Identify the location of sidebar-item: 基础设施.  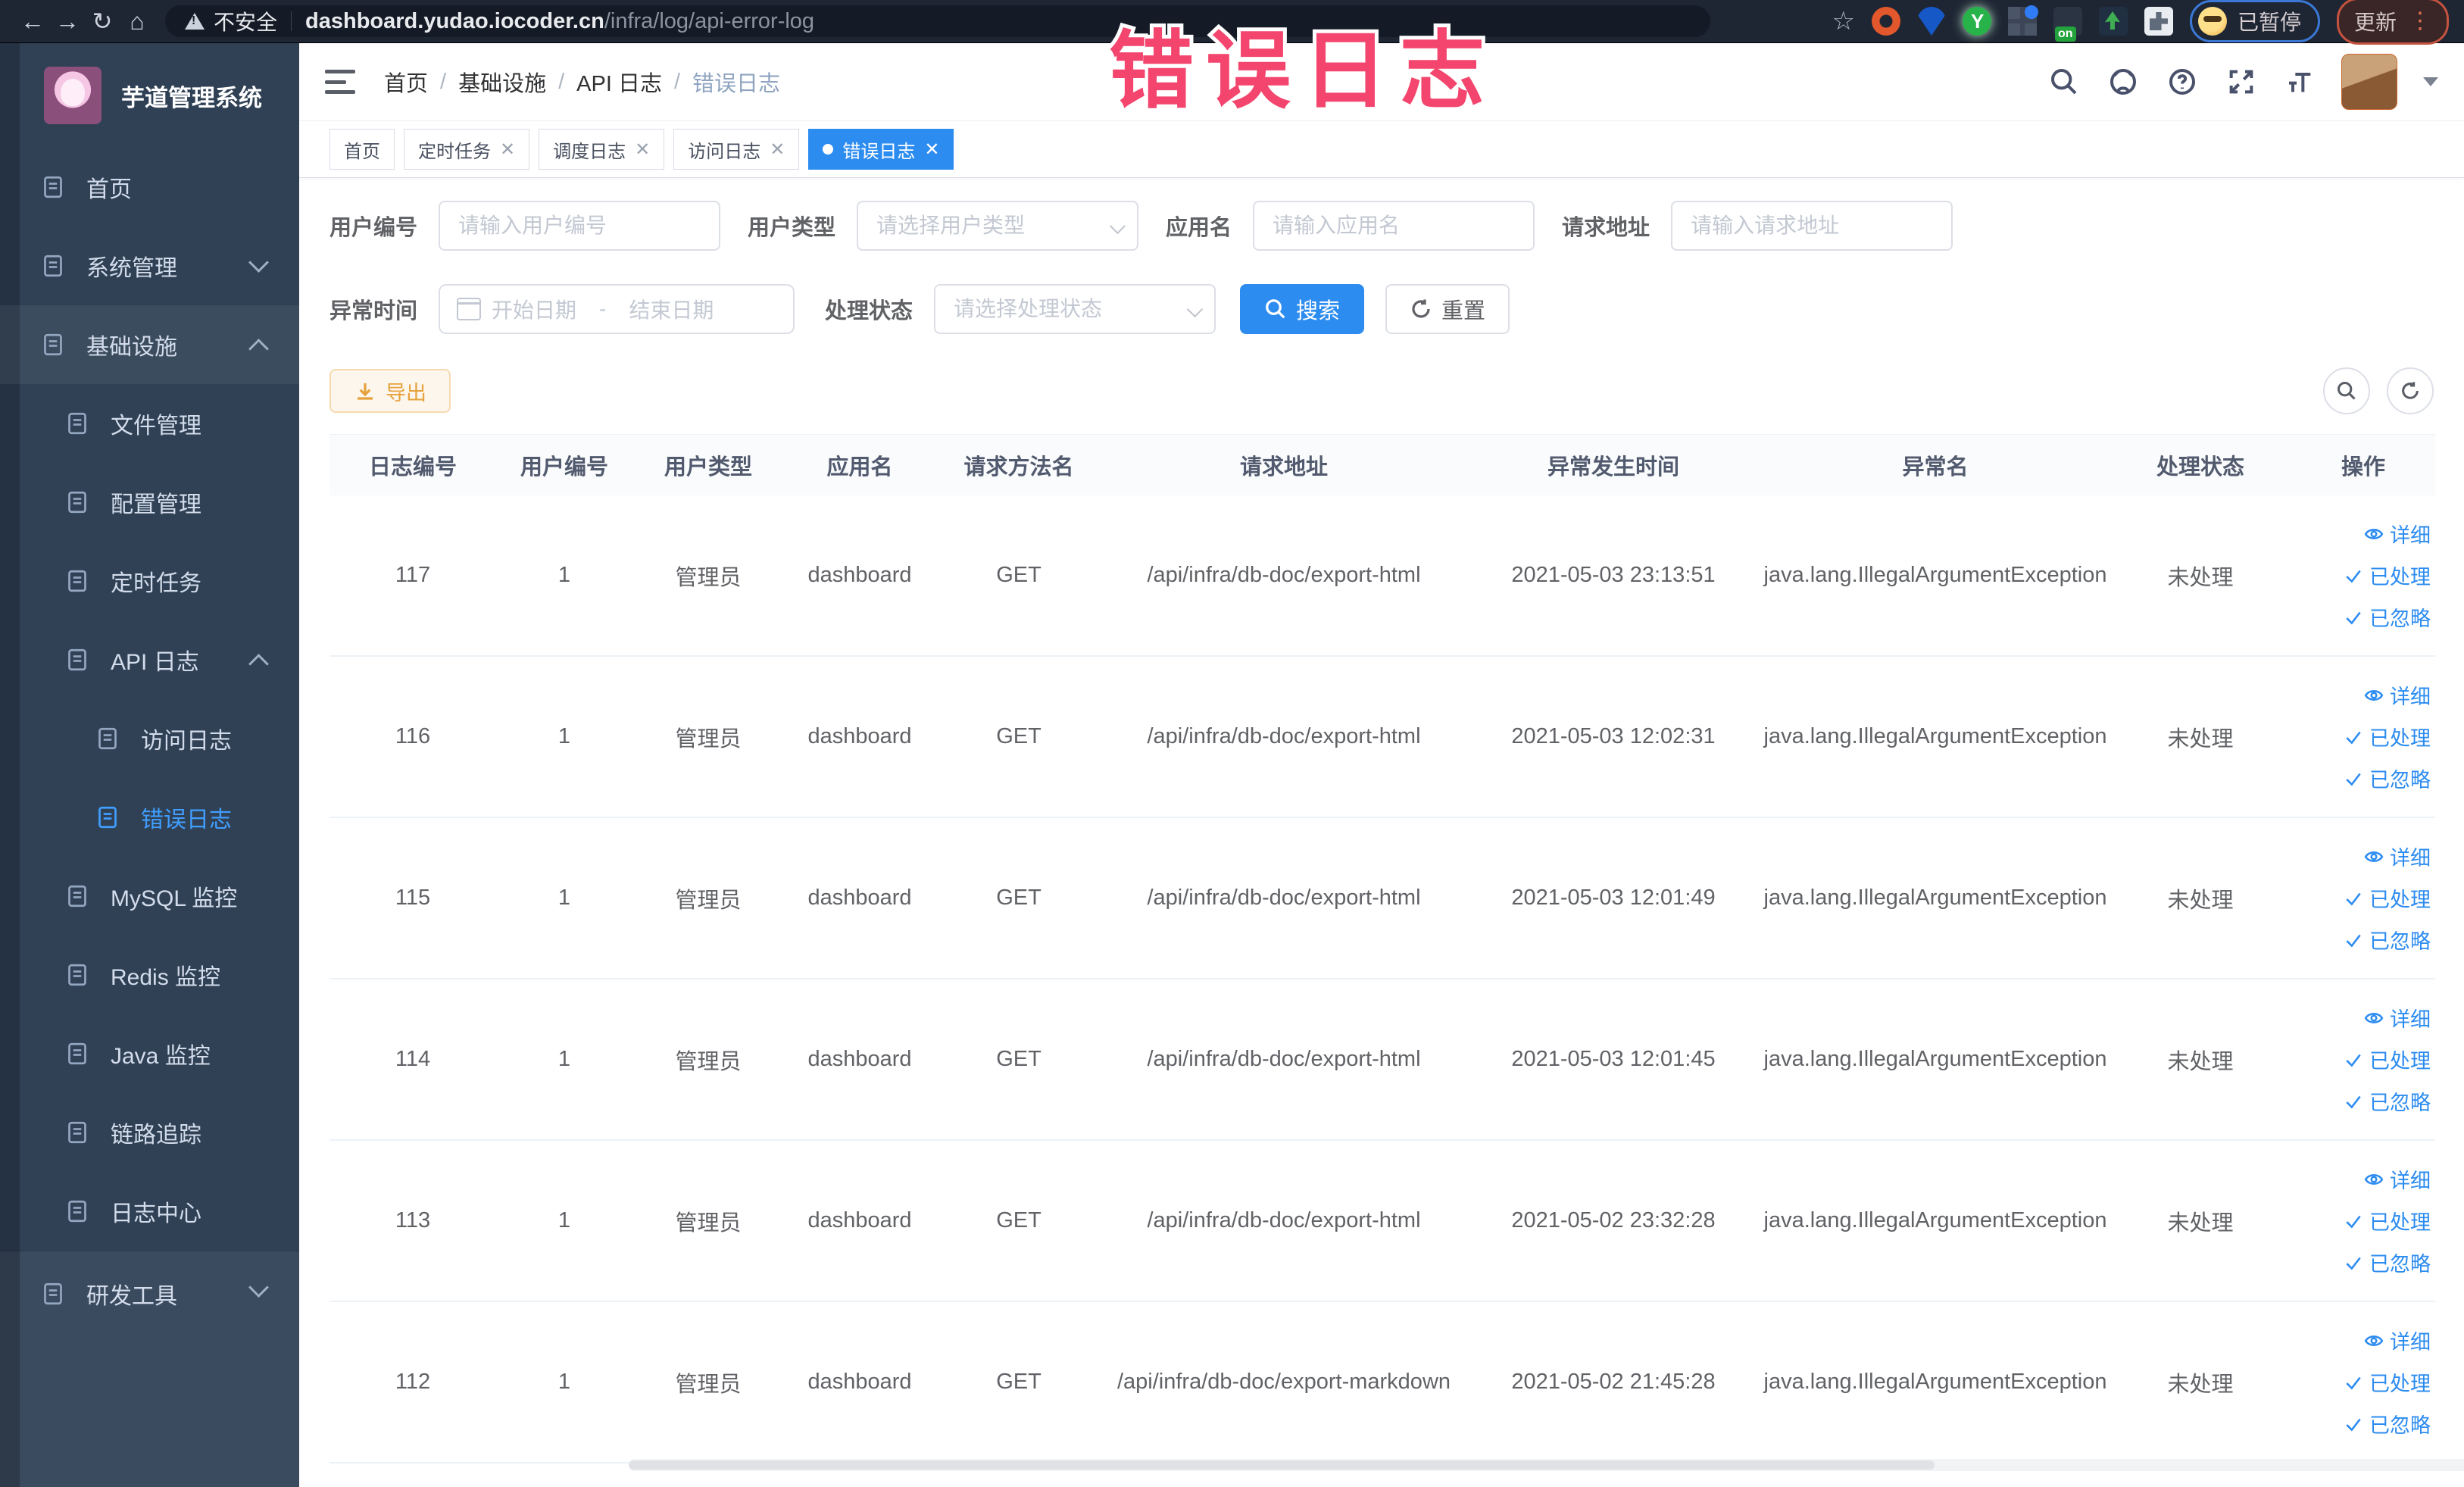
(149, 344).